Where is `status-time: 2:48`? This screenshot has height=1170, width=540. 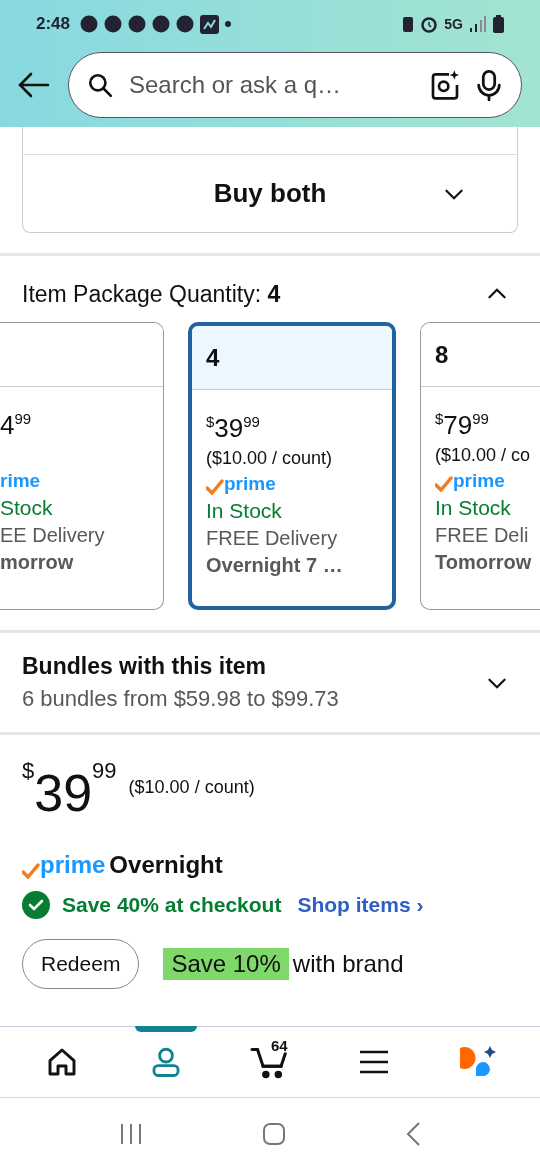 status-time: 2:48 is located at coordinates (53, 24).